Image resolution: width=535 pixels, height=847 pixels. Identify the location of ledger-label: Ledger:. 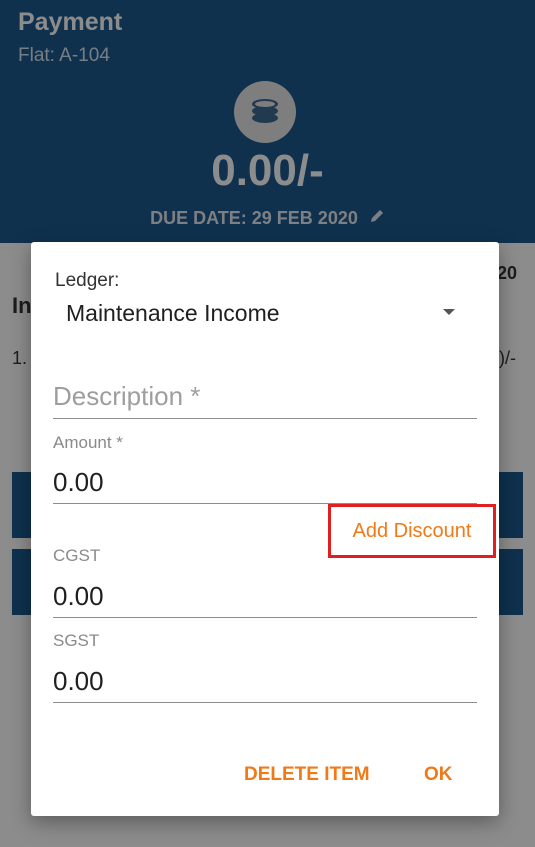
(87, 280).